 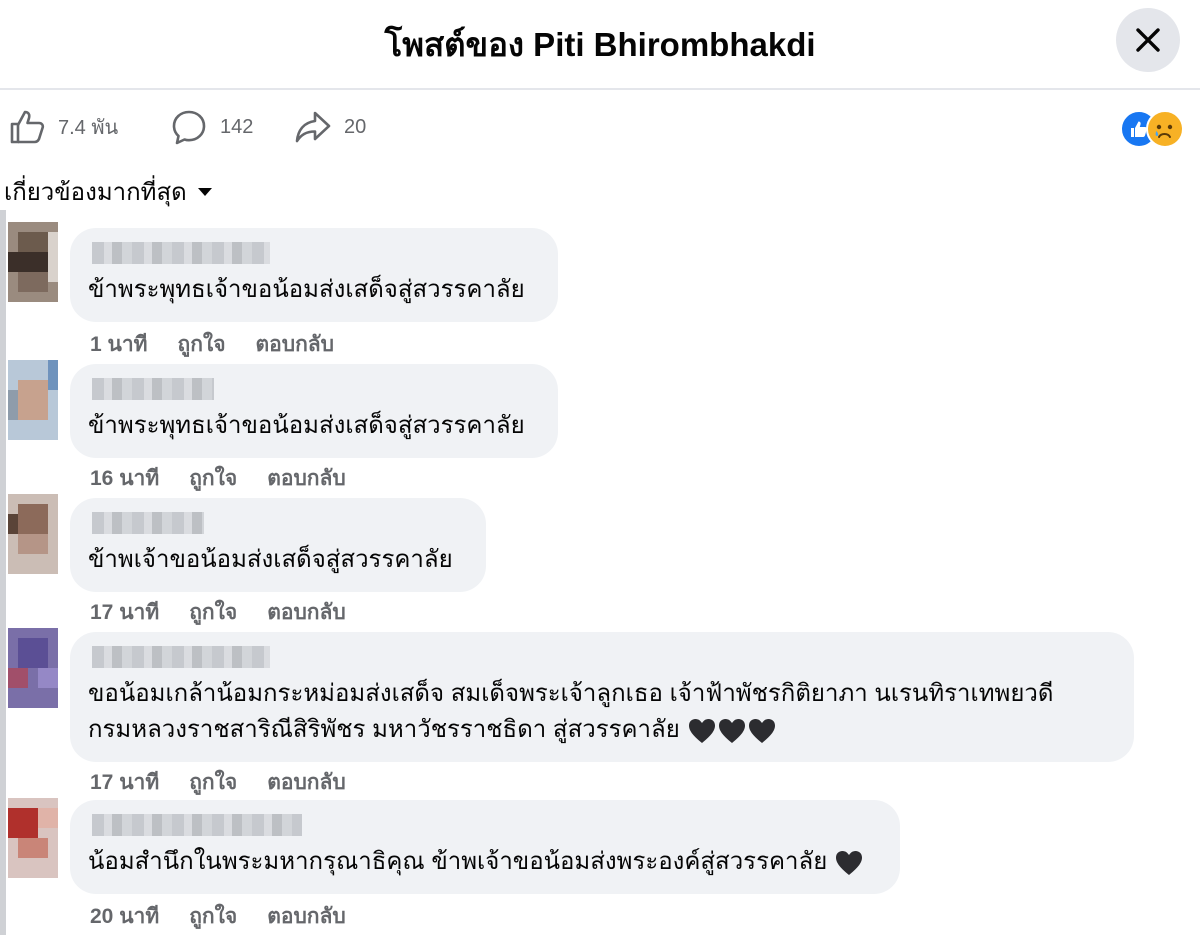 What do you see at coordinates (1165, 129) in the screenshot?
I see `sad-reaction-icon` at bounding box center [1165, 129].